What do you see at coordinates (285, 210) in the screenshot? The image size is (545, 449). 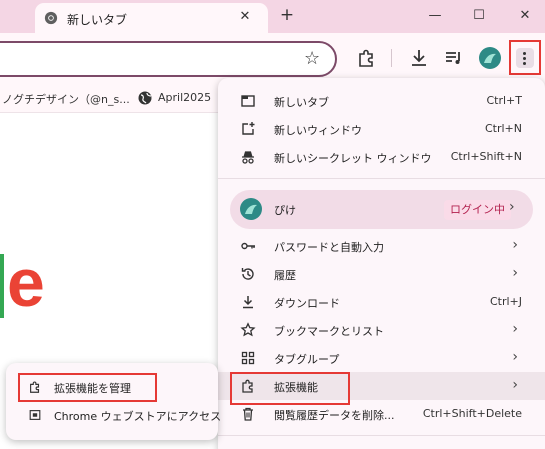 I see `profile-name: ぴけ` at bounding box center [285, 210].